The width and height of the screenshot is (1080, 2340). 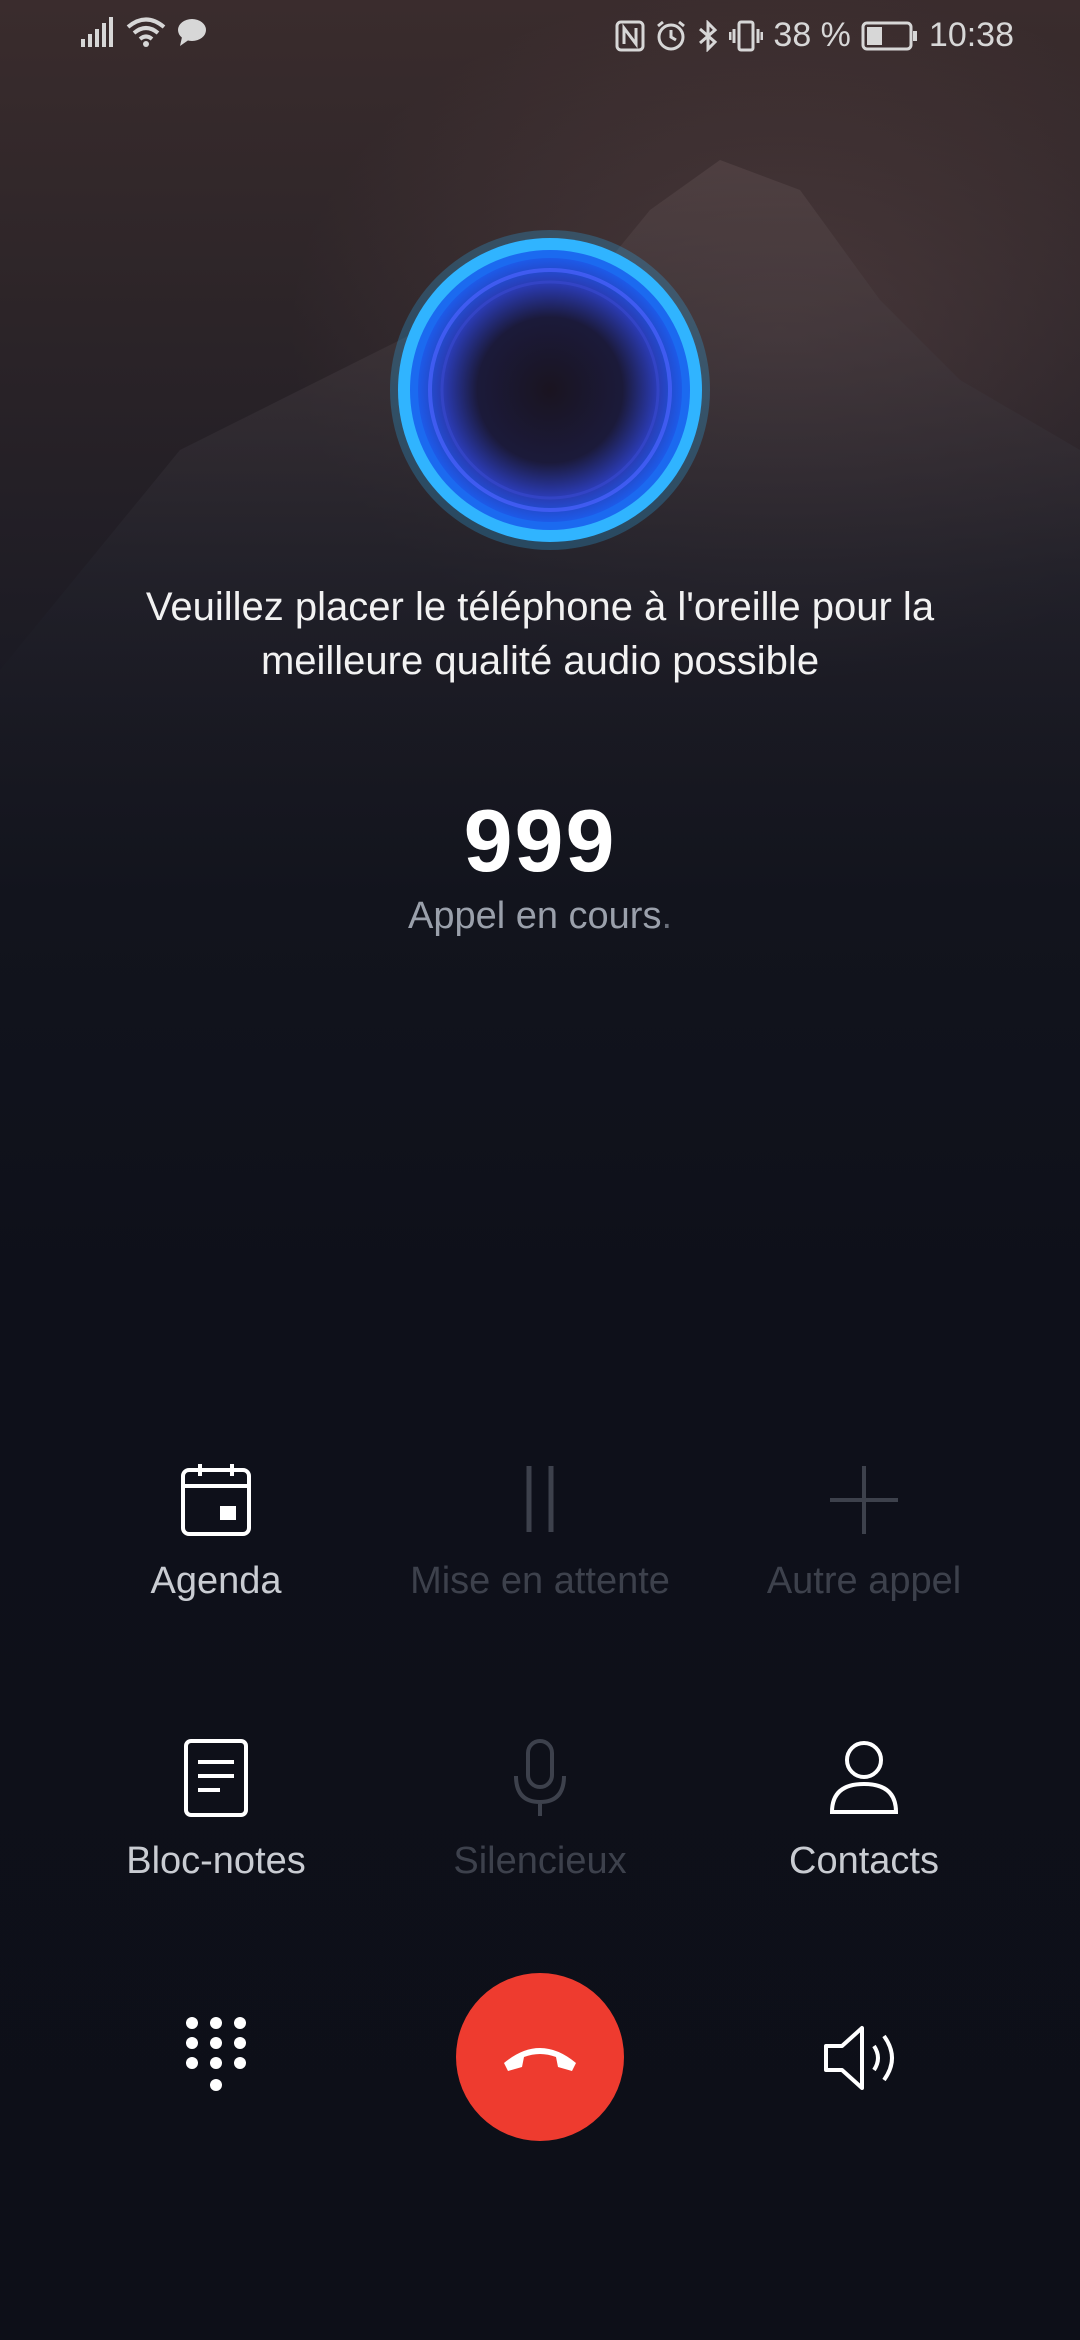 I want to click on person-icon, so click(x=864, y=1777).